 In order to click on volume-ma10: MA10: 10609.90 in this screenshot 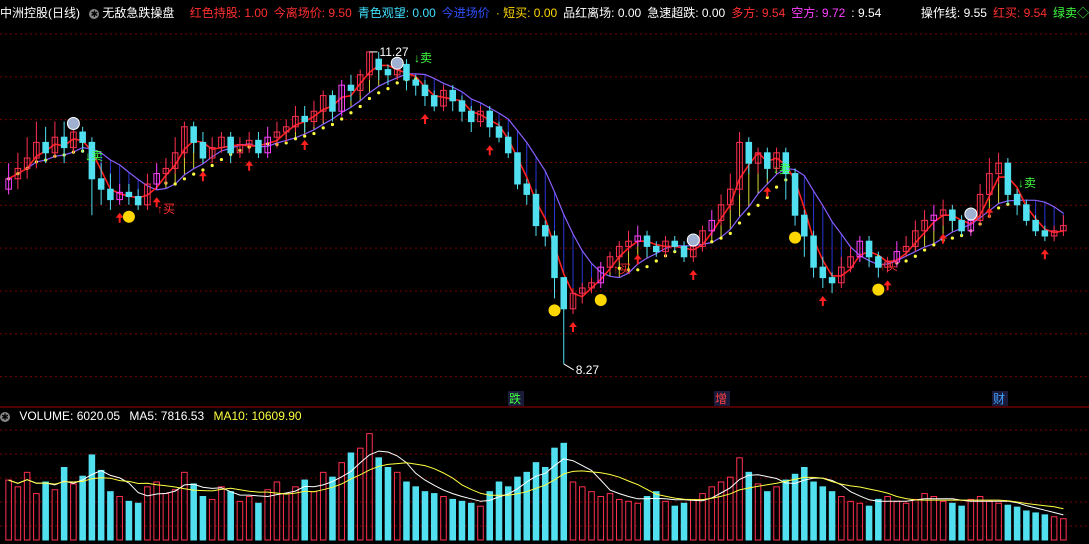, I will do `click(257, 416)`.